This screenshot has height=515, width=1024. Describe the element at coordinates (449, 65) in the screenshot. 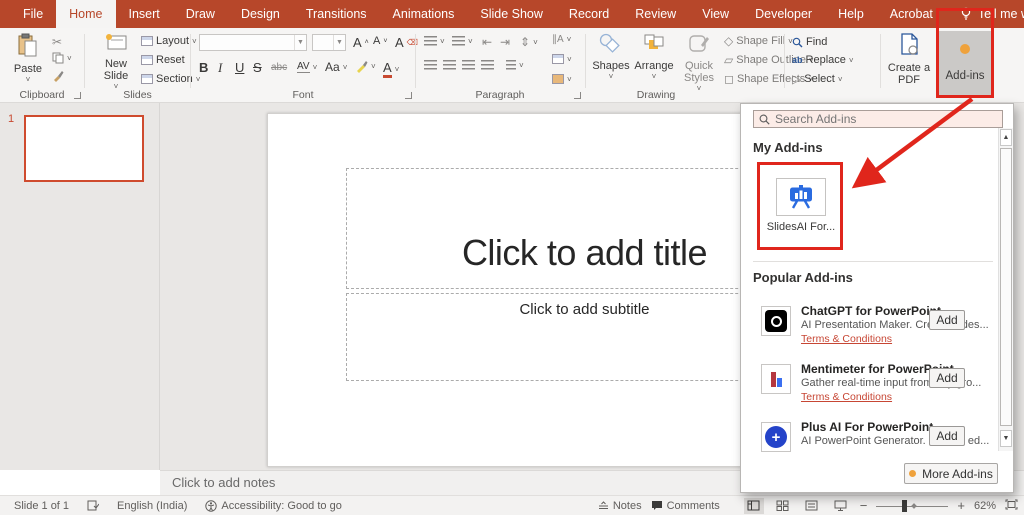

I see `align-center-button` at that location.